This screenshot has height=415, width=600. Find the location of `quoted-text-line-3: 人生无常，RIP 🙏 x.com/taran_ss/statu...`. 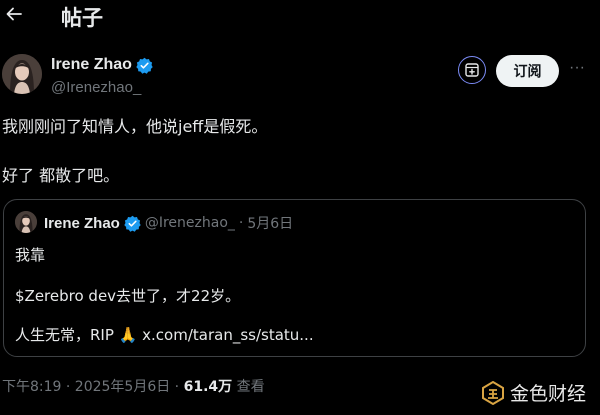

quoted-text-line-3: 人生无常，RIP 🙏 x.com/taran_ss/statu... is located at coordinates (164, 334).